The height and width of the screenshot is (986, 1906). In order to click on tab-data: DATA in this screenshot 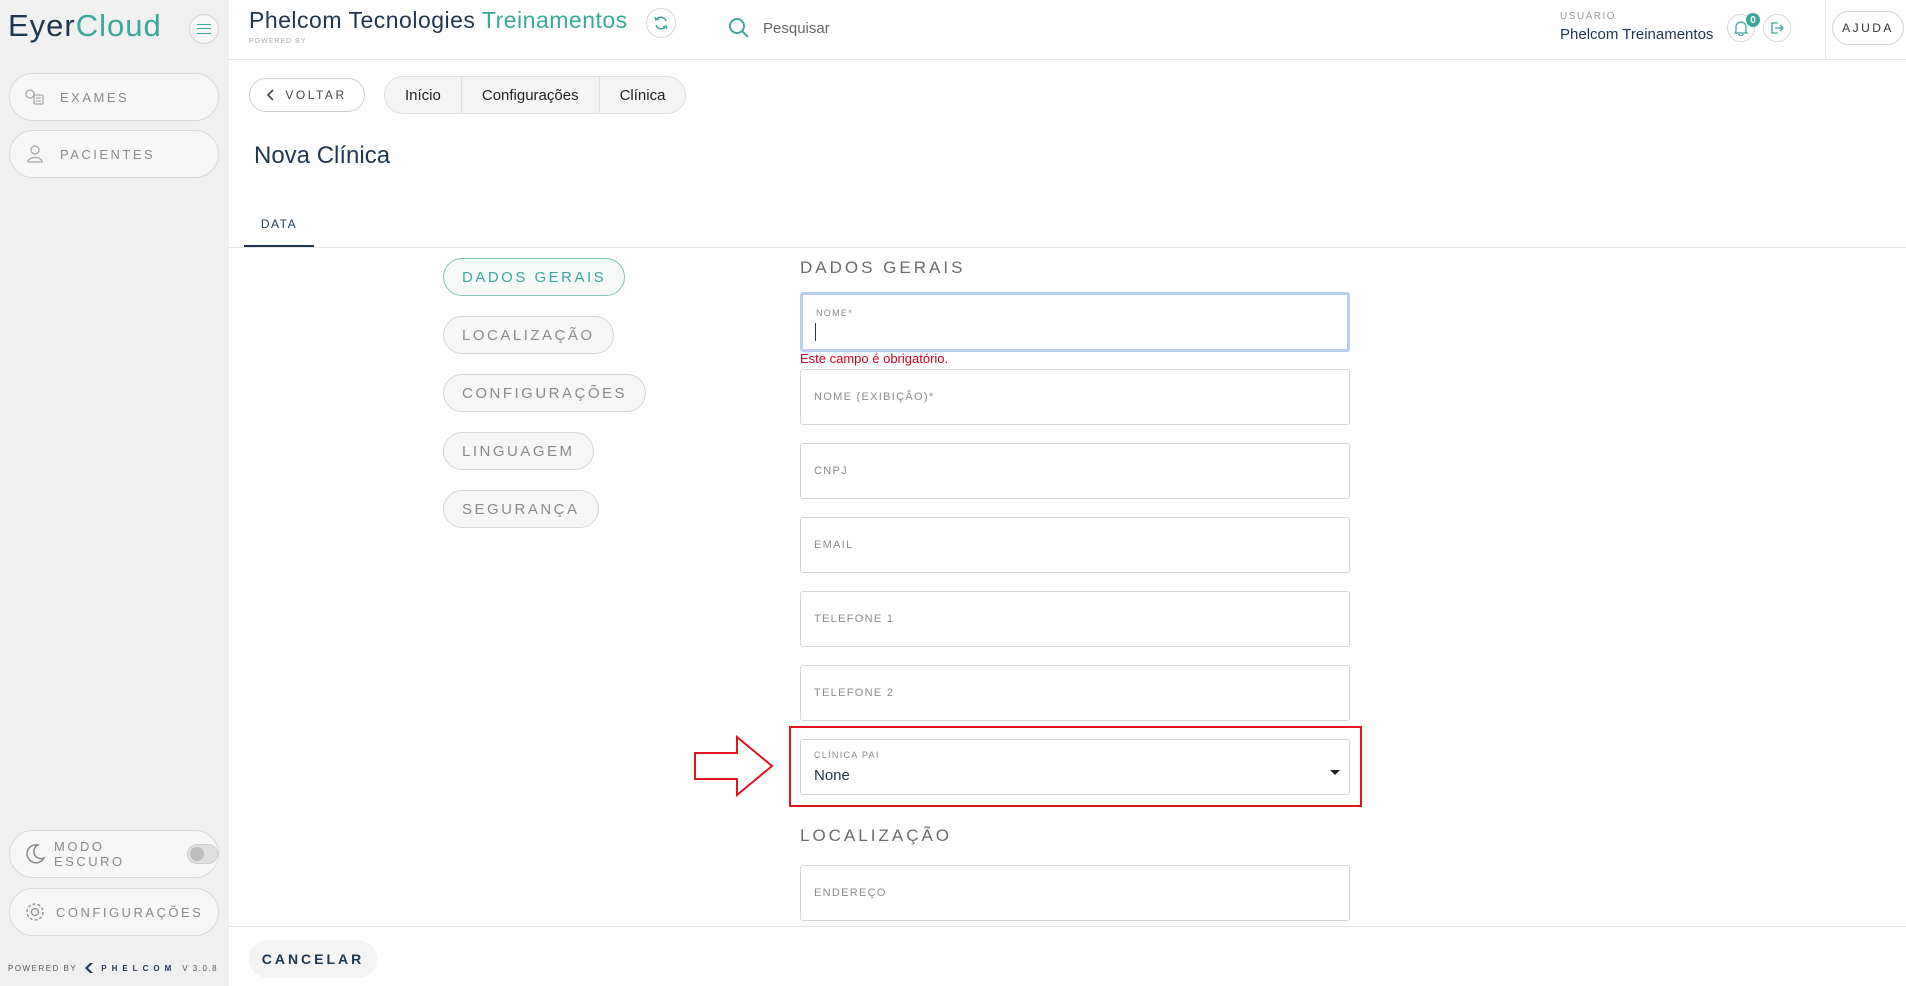, I will do `click(279, 225)`.